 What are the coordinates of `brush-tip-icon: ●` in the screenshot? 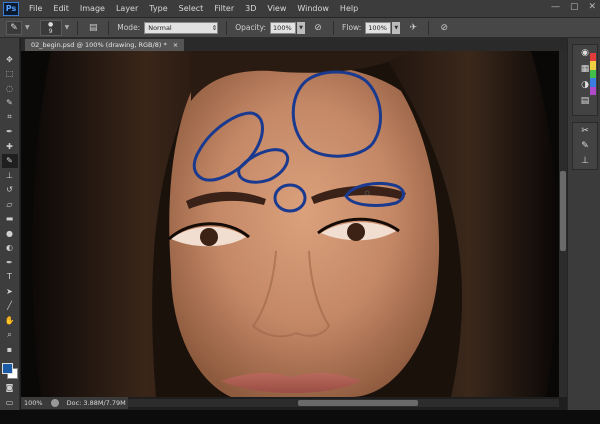 It's located at (51, 24).